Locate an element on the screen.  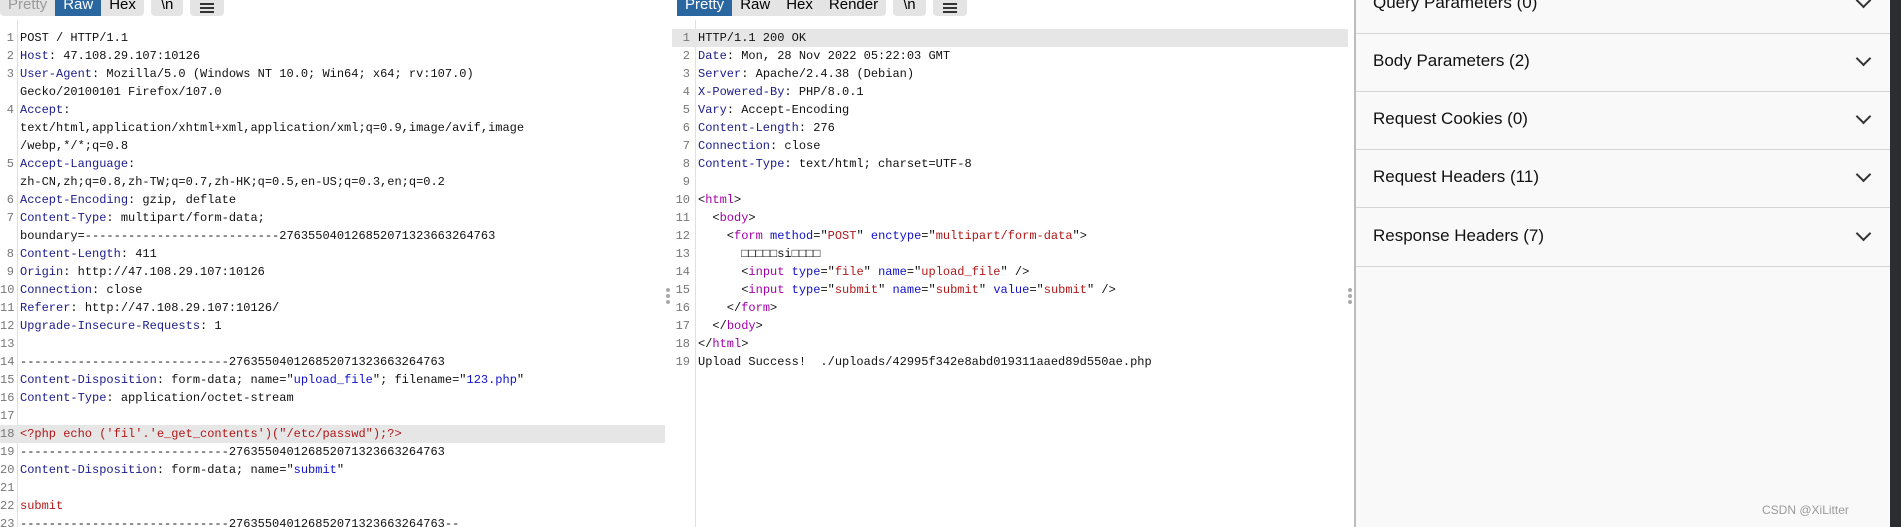
line-text: Host: 47.108.29.107:10126 is located at coordinates (110, 56).